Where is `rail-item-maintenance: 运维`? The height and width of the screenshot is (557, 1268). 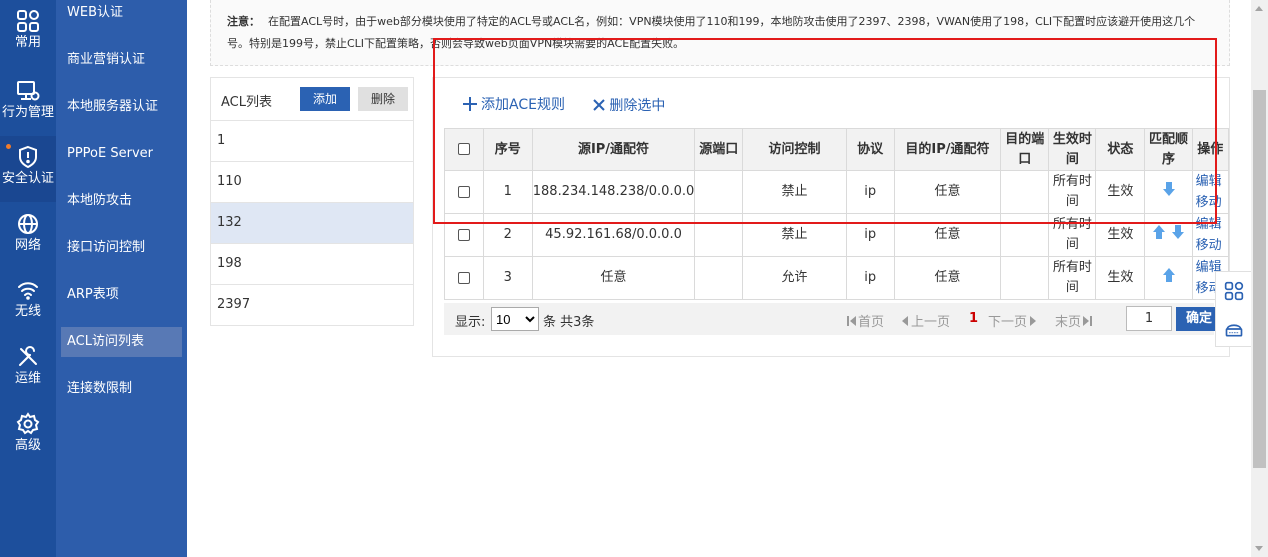
rail-item-maintenance: 运维 is located at coordinates (28, 369).